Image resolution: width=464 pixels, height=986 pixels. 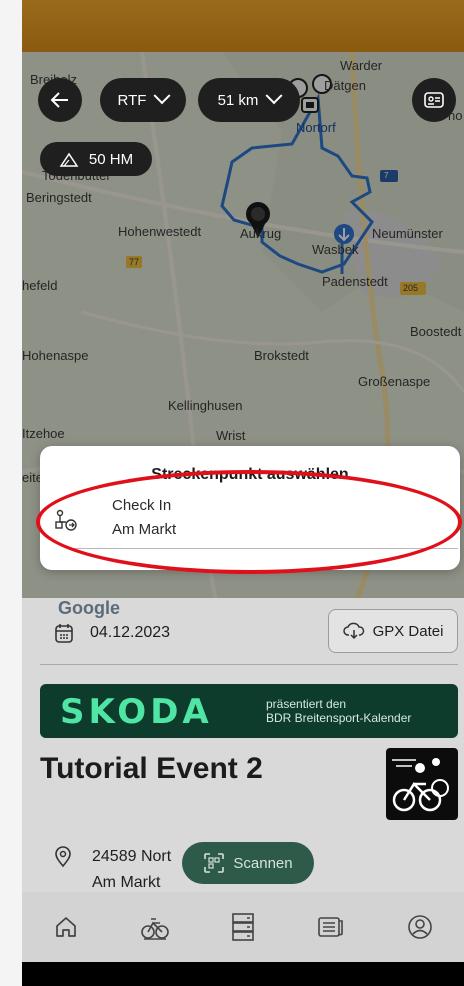 I want to click on bottom-navigation, so click(x=243, y=927).